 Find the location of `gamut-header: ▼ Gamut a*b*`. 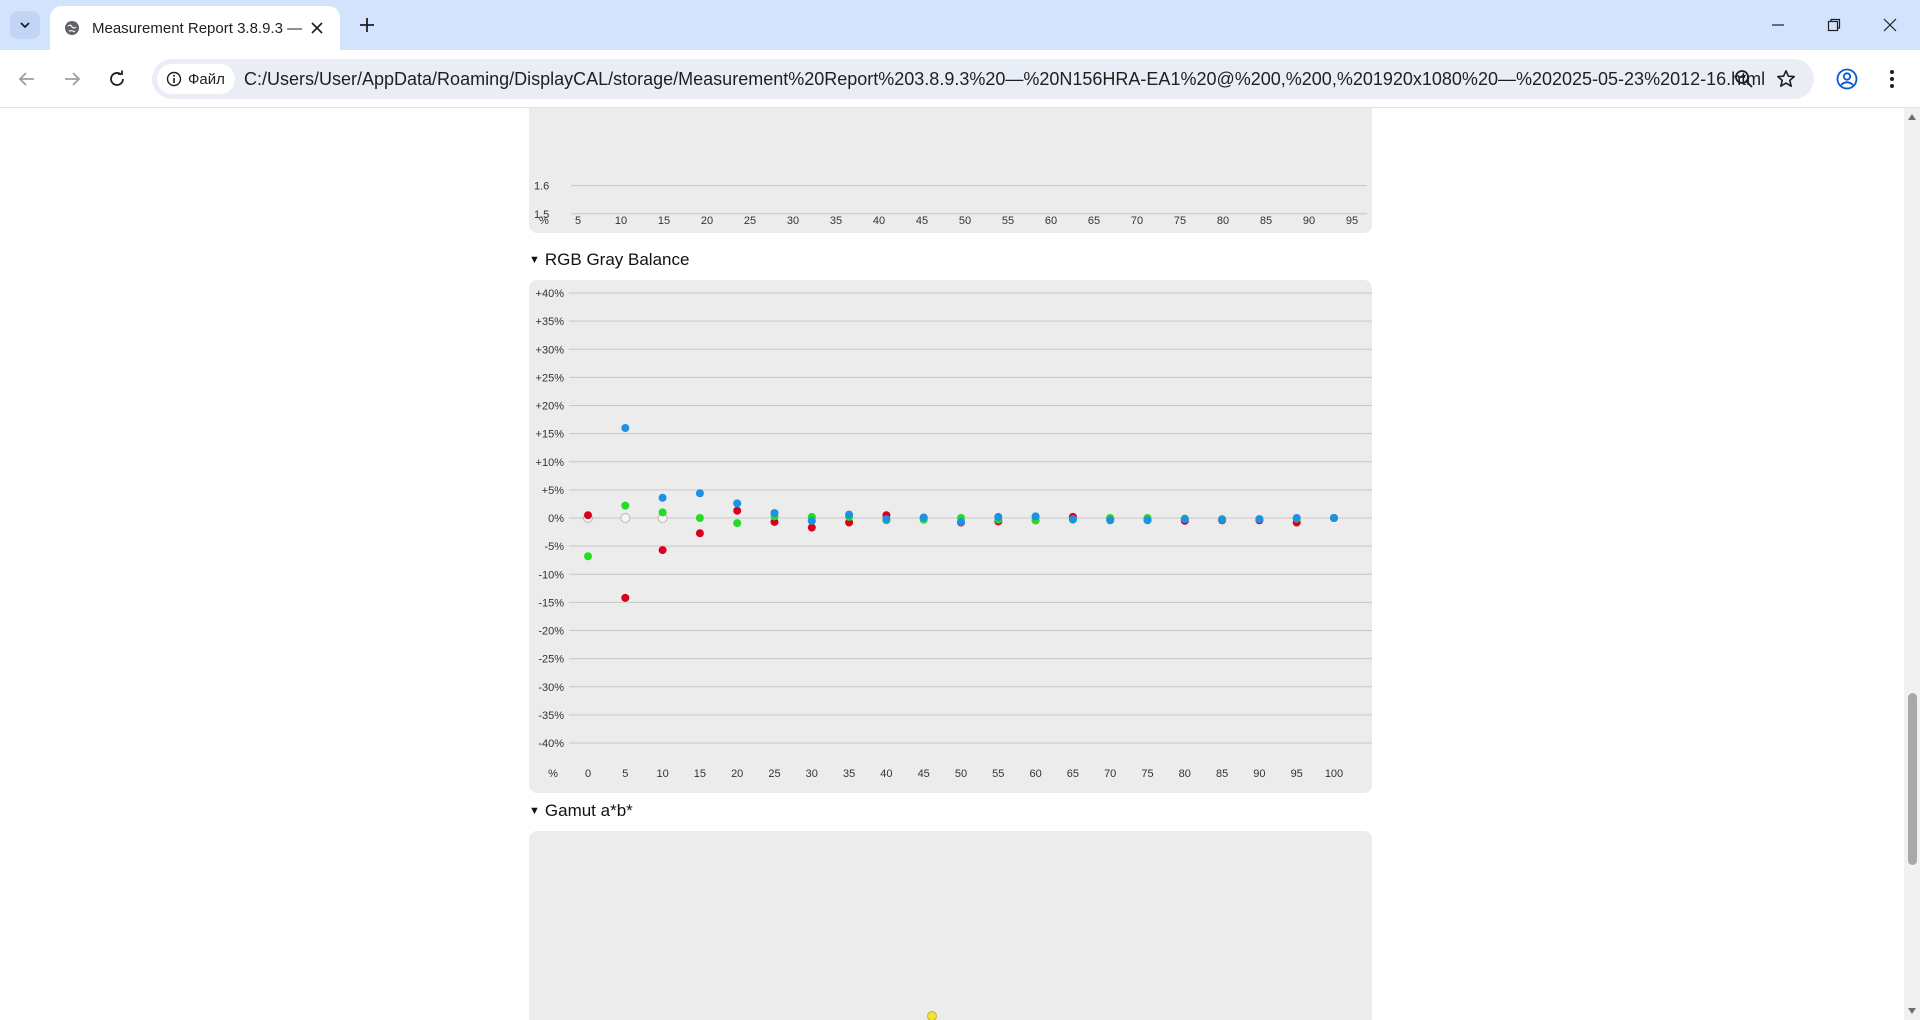

gamut-header: ▼ Gamut a*b* is located at coordinates (581, 811).